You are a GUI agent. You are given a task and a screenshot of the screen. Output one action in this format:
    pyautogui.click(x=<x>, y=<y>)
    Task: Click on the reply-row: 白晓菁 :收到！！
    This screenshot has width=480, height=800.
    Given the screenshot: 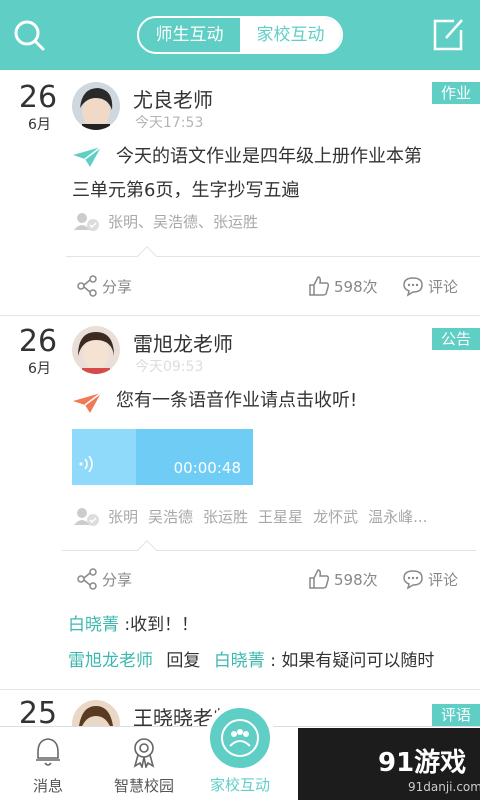 What is the action you would take?
    pyautogui.click(x=133, y=622)
    